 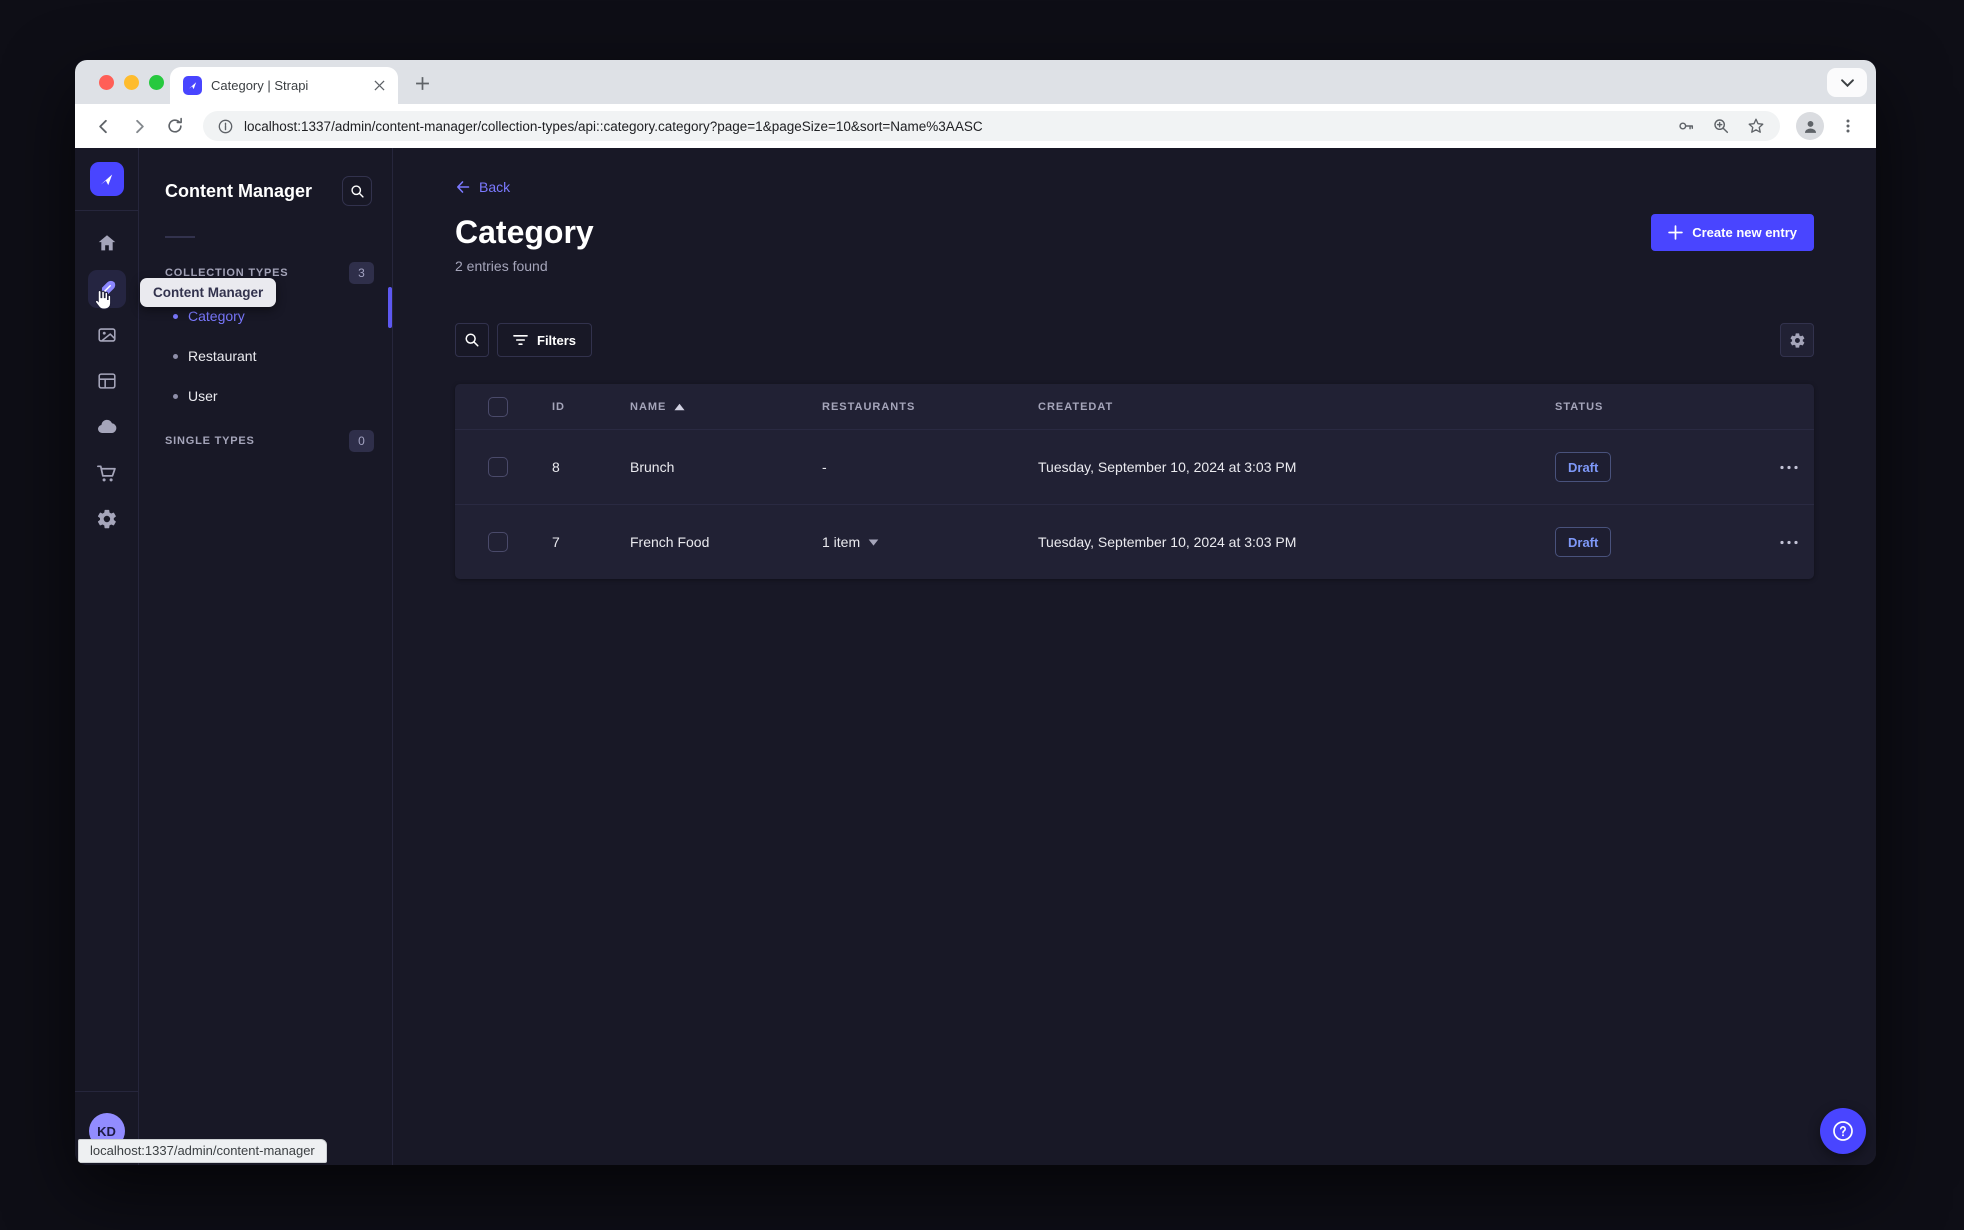 I want to click on sidebar-item-settings-gear-icon, so click(x=107, y=519).